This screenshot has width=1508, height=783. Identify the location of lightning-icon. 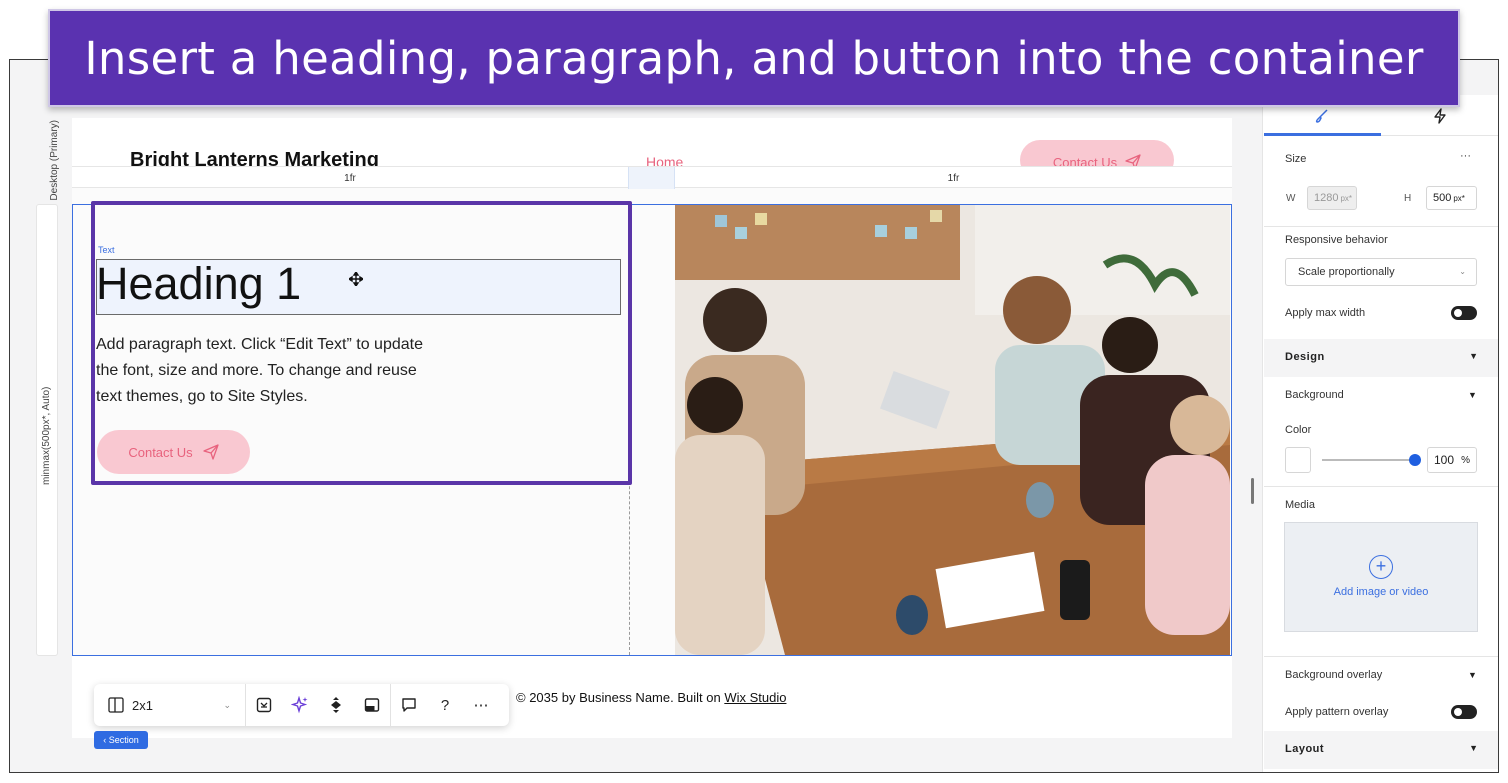
(1440, 116).